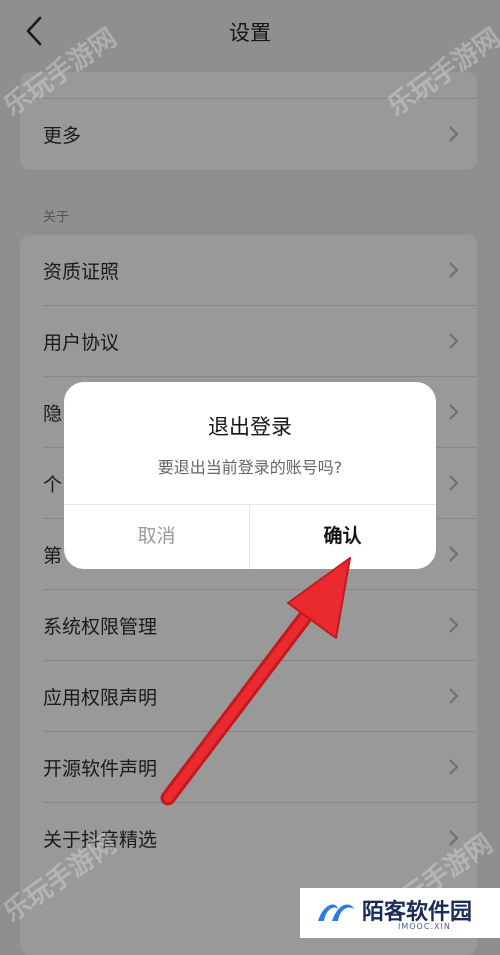 This screenshot has width=500, height=955. What do you see at coordinates (81, 343) in the screenshot?
I see `settings-row-label: 用户协议` at bounding box center [81, 343].